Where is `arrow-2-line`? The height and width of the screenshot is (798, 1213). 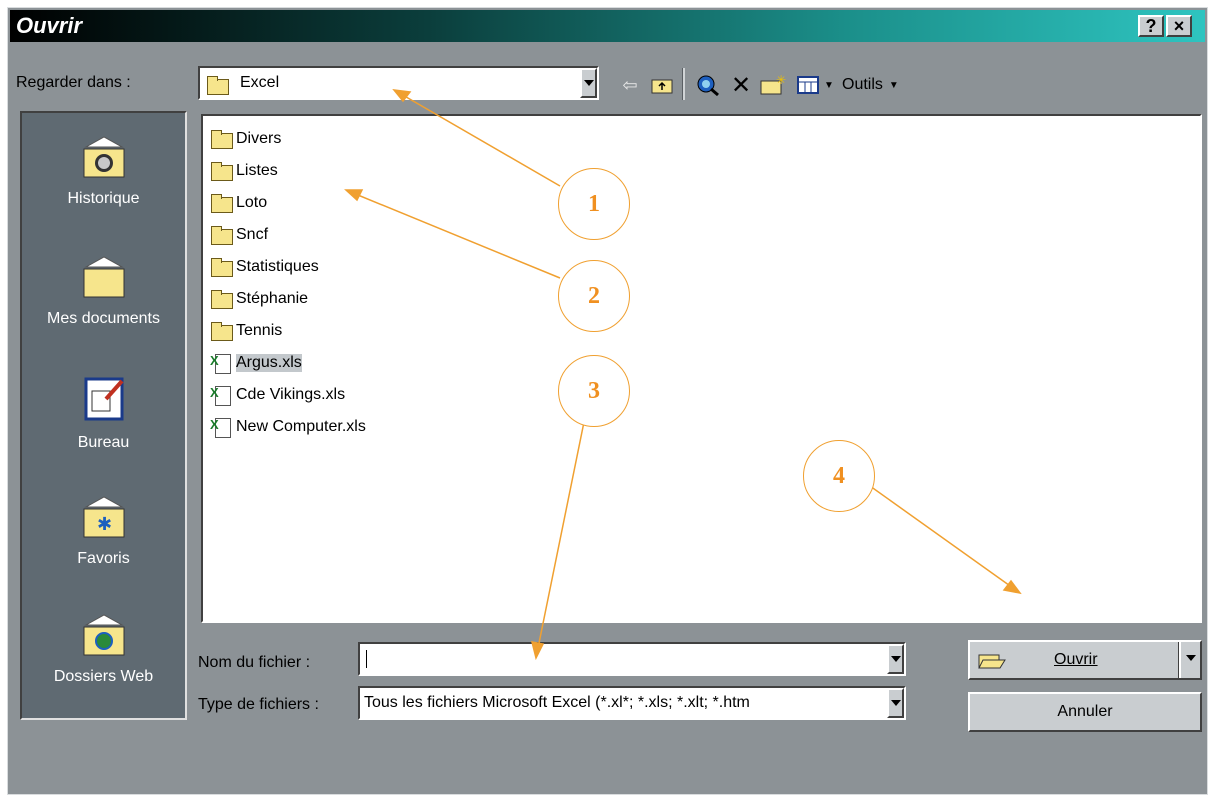 arrow-2-line is located at coordinates (456, 235).